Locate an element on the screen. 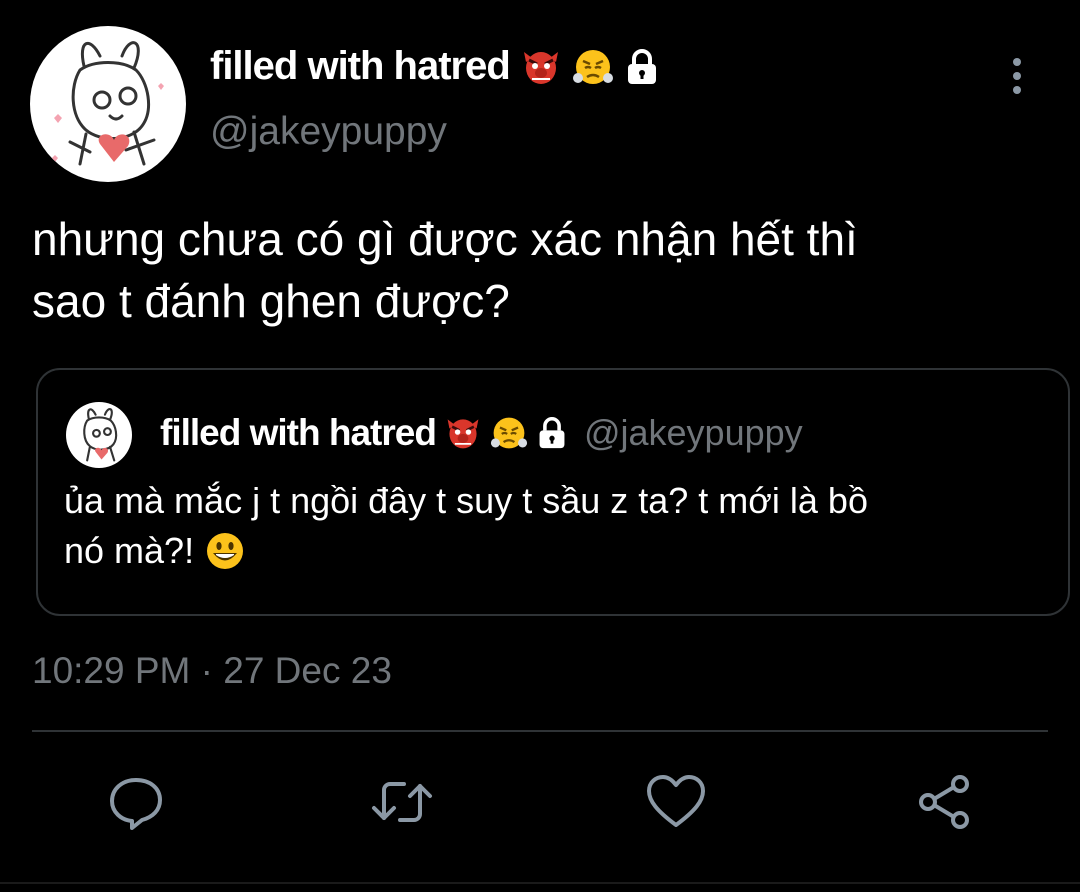 The width and height of the screenshot is (1080, 892). share-button is located at coordinates (944, 802).